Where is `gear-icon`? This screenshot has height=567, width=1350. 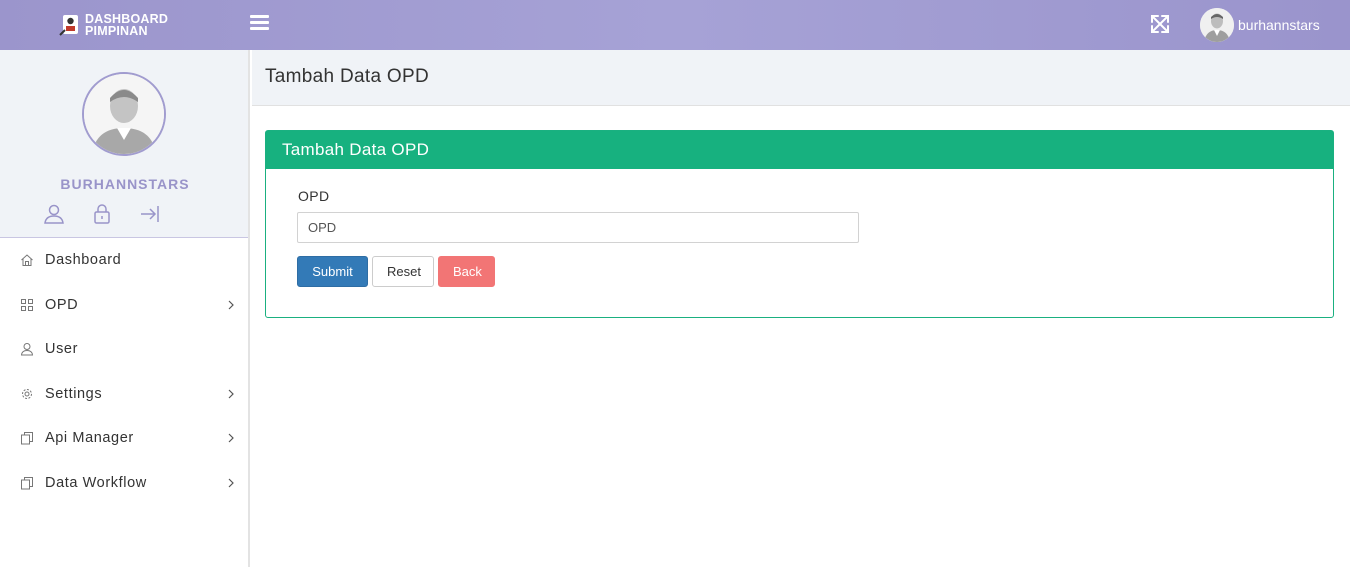
gear-icon is located at coordinates (27, 393).